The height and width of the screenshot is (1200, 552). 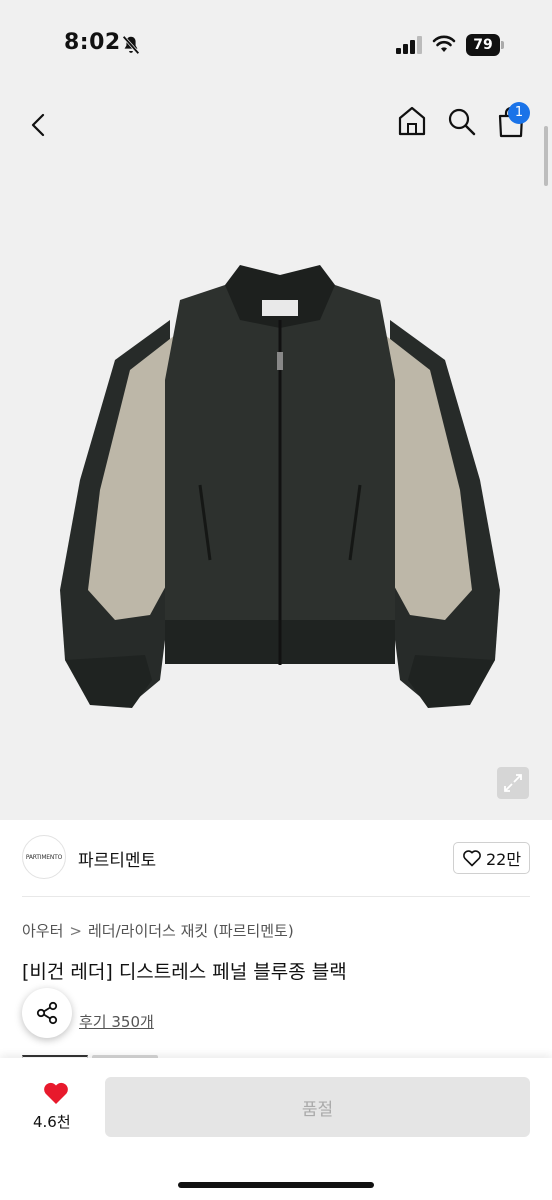 What do you see at coordinates (184, 972) in the screenshot?
I see `product-title: [비건 레더] 디스트레스 페널 블루종 블랙` at bounding box center [184, 972].